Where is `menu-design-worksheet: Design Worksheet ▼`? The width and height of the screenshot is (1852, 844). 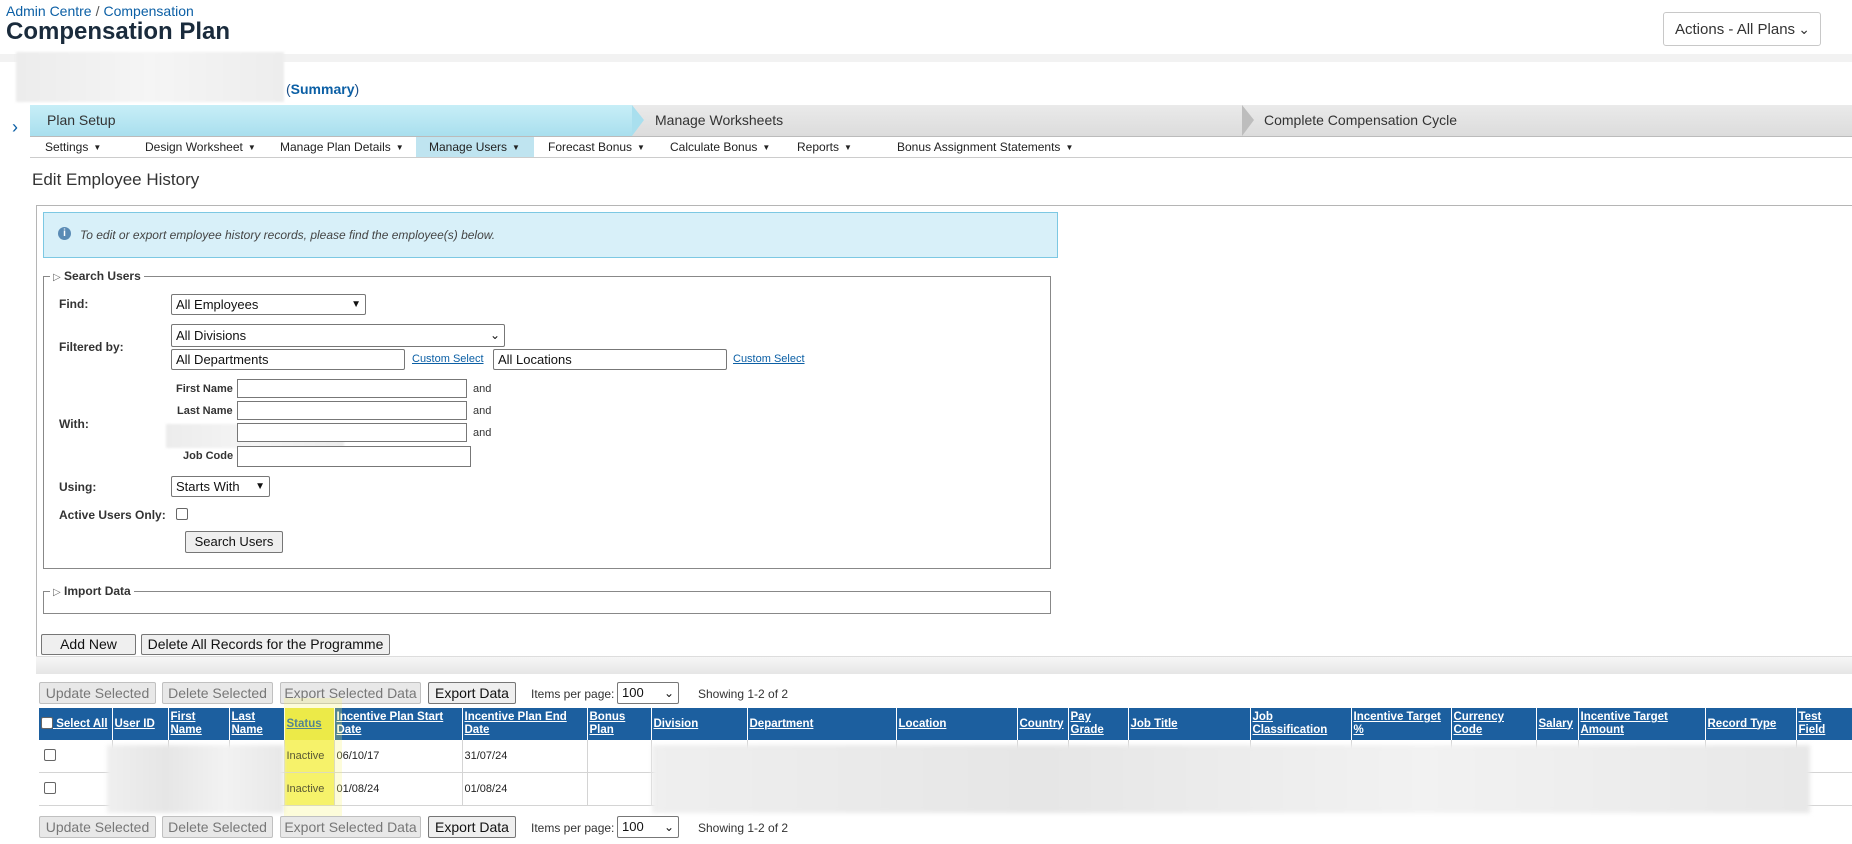
menu-design-worksheet: Design Worksheet ▼ is located at coordinates (200, 147).